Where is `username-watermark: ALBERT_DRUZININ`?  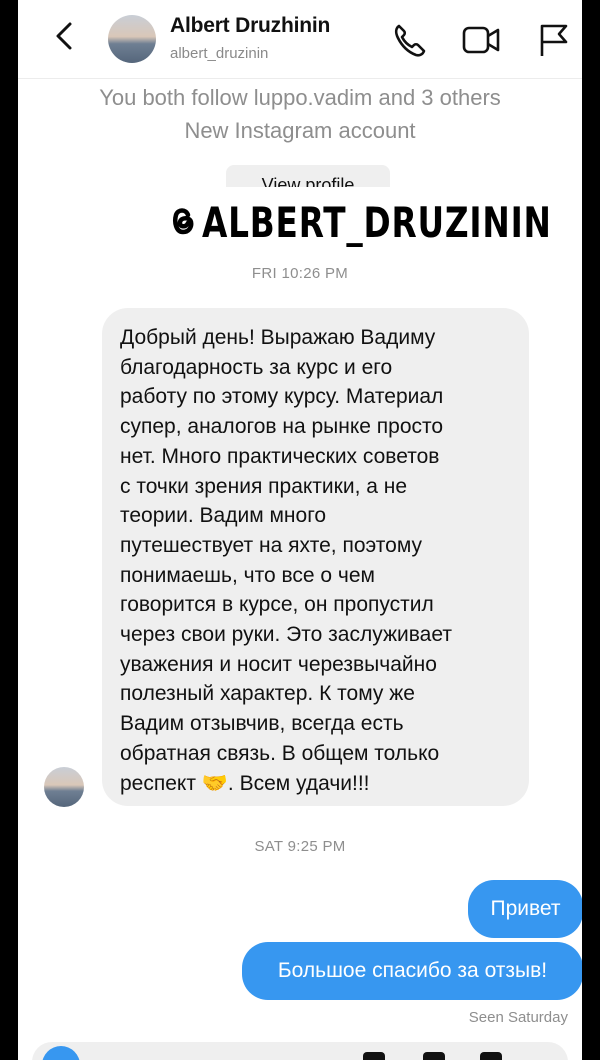 username-watermark: ALBERT_DRUZININ is located at coordinates (374, 222).